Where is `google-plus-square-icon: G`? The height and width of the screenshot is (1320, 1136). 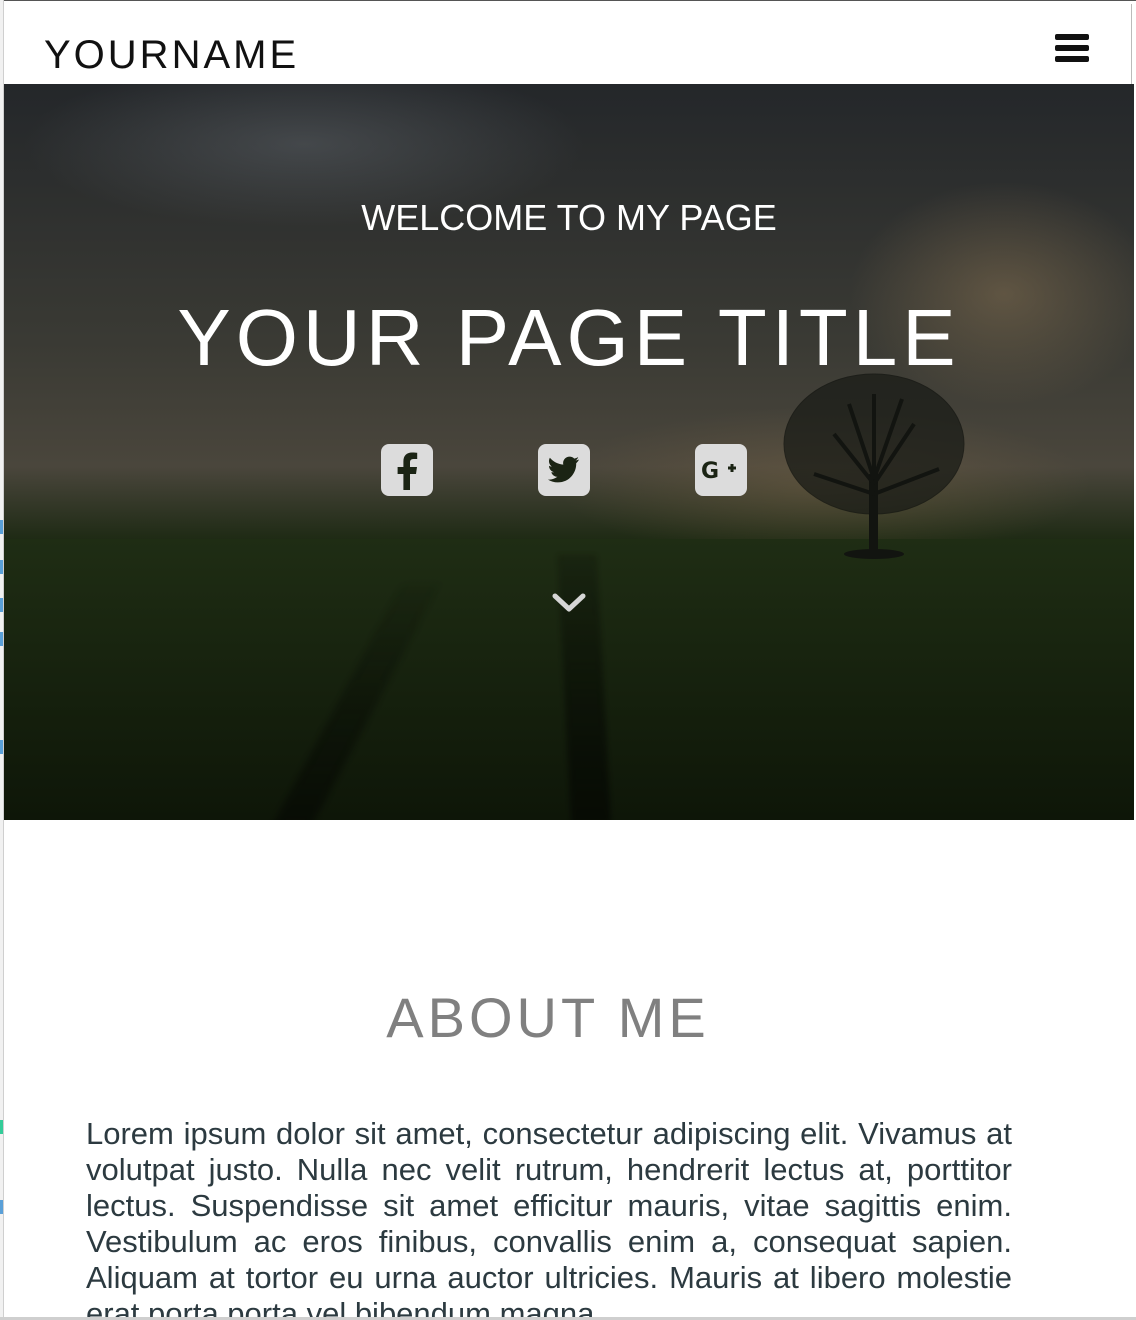 google-plus-square-icon: G is located at coordinates (721, 470).